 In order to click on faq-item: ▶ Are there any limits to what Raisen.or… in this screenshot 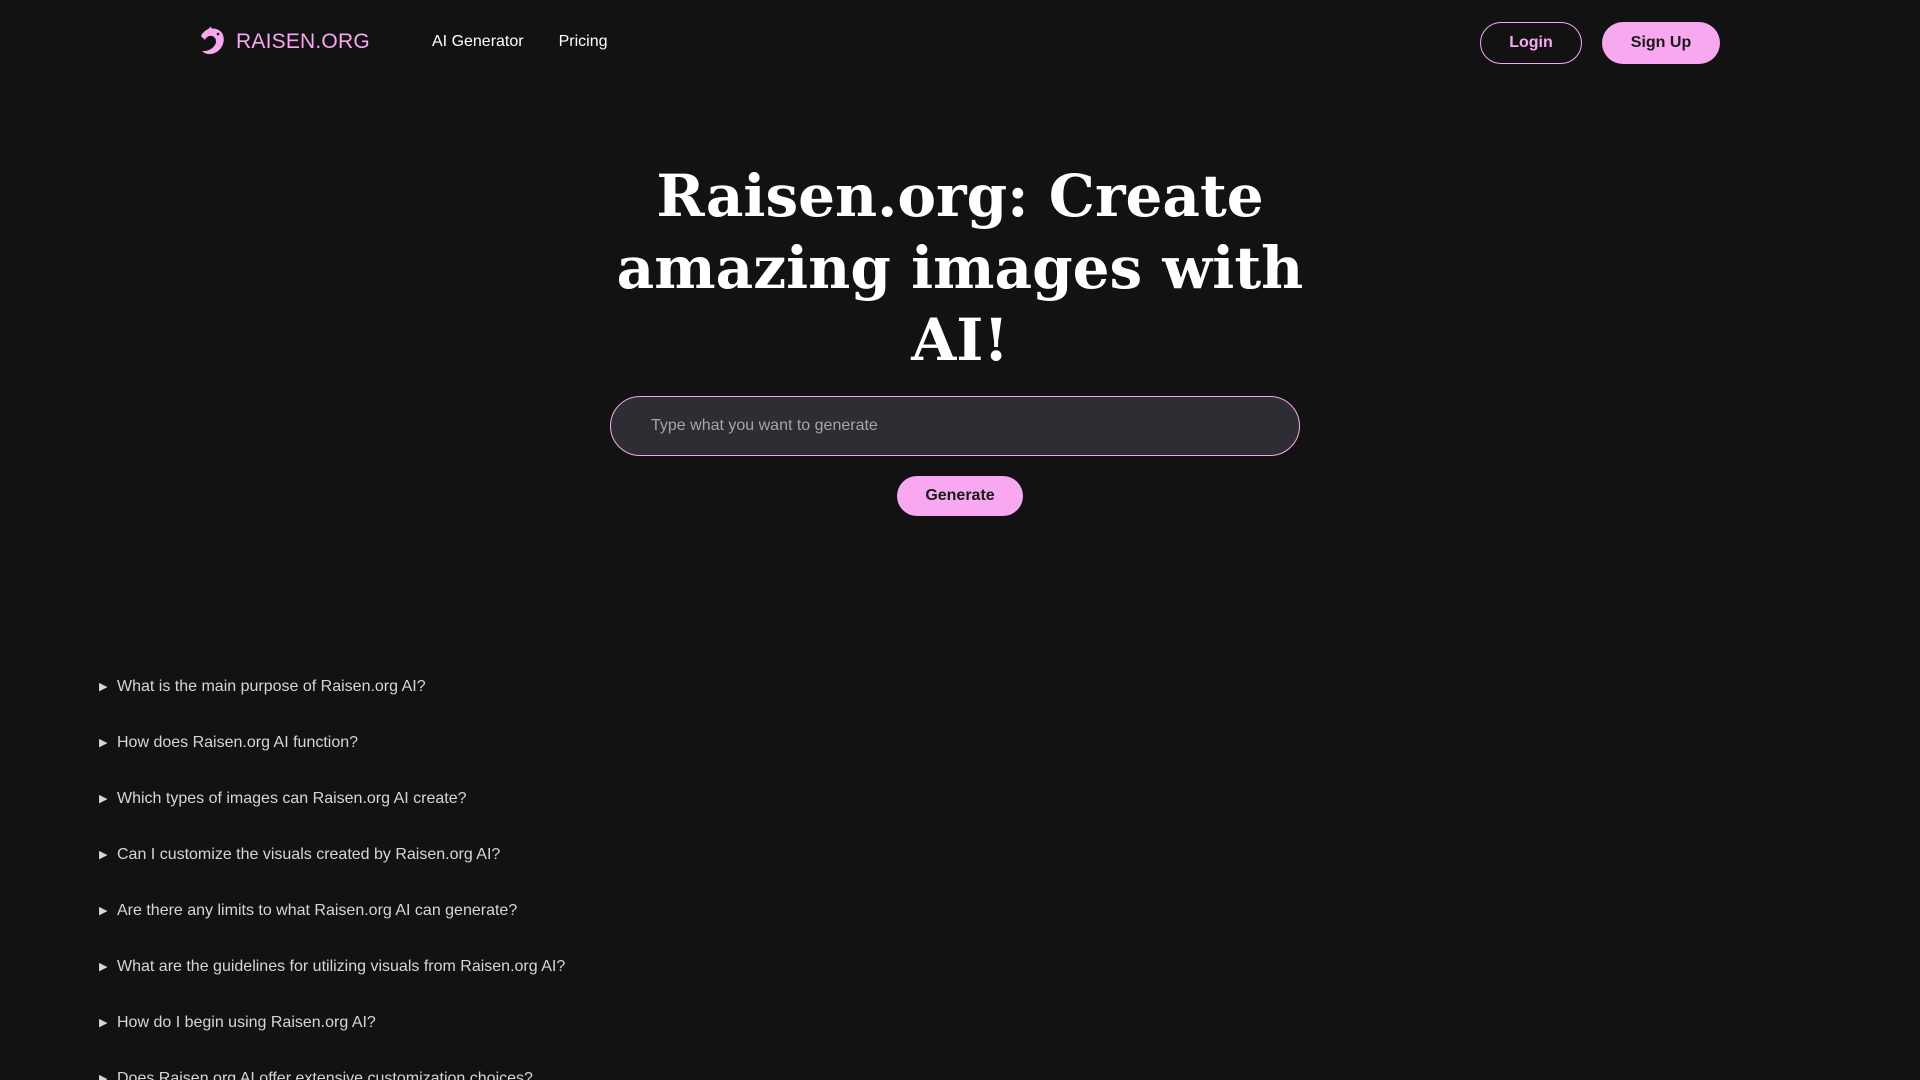, I will do `click(549, 928)`.